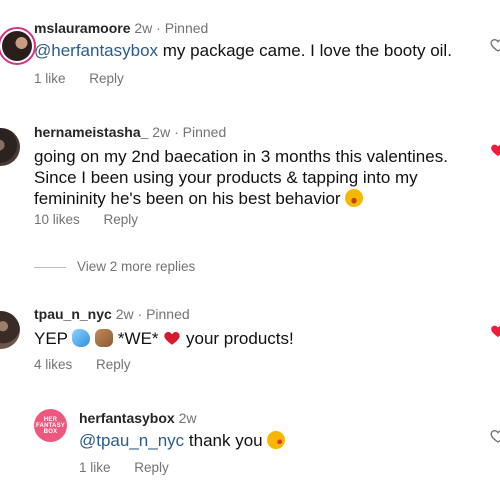 This screenshot has height=500, width=500. Describe the element at coordinates (81, 338) in the screenshot. I see `sweat-droplets-emoji` at that location.